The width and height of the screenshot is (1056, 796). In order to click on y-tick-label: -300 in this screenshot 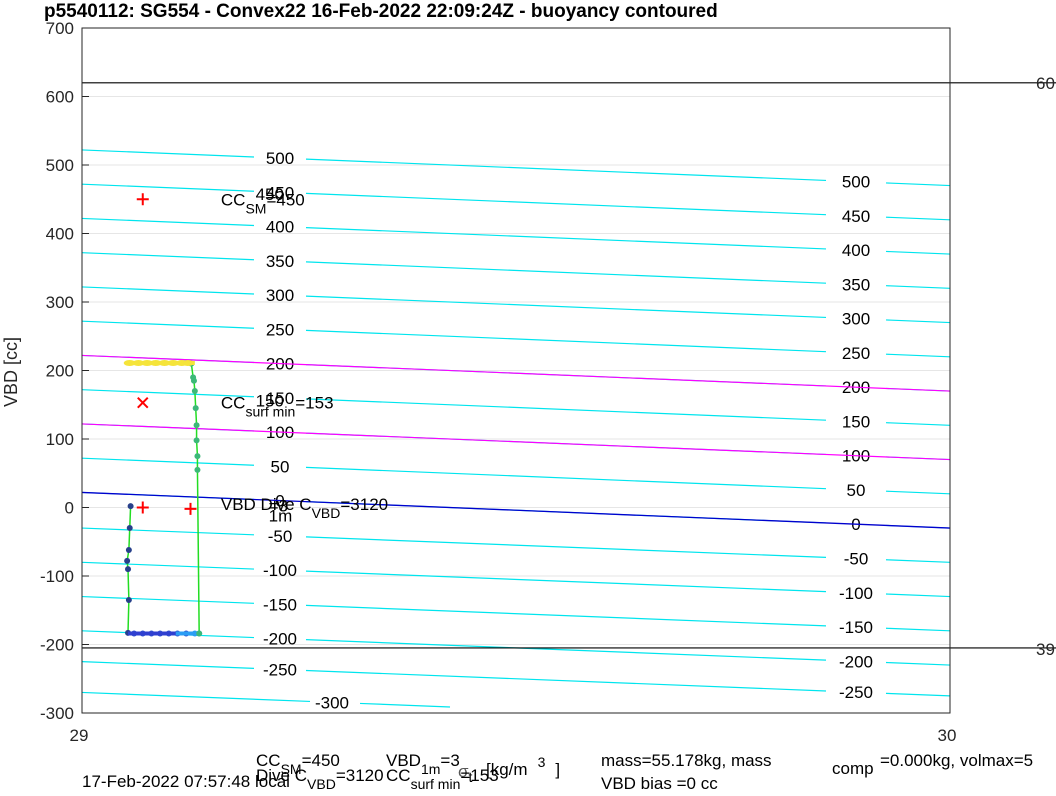, I will do `click(57, 713)`.